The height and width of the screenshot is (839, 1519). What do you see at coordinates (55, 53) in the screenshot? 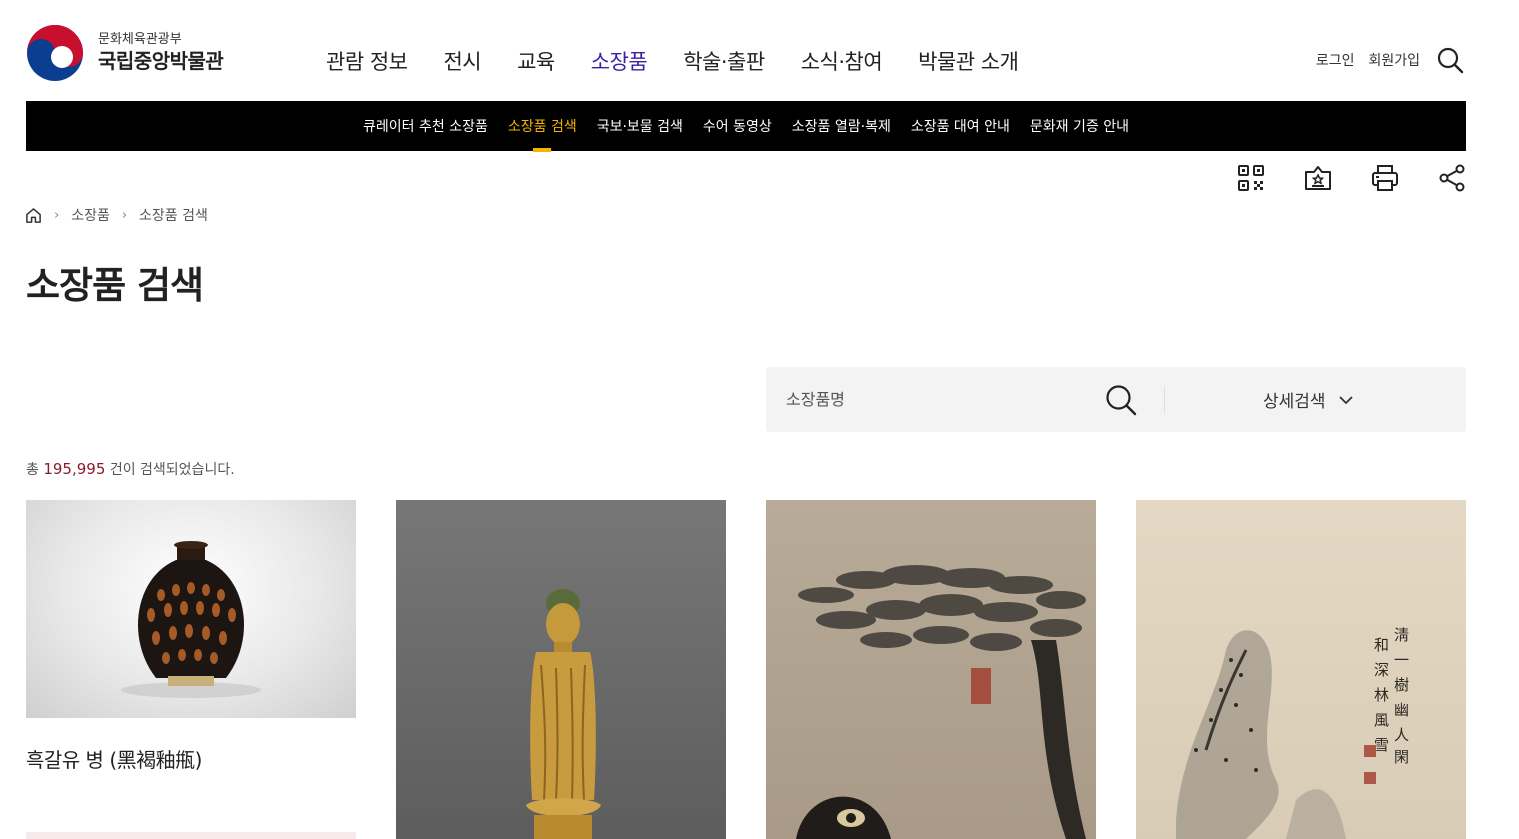
I see `taegeuk-logo-icon` at bounding box center [55, 53].